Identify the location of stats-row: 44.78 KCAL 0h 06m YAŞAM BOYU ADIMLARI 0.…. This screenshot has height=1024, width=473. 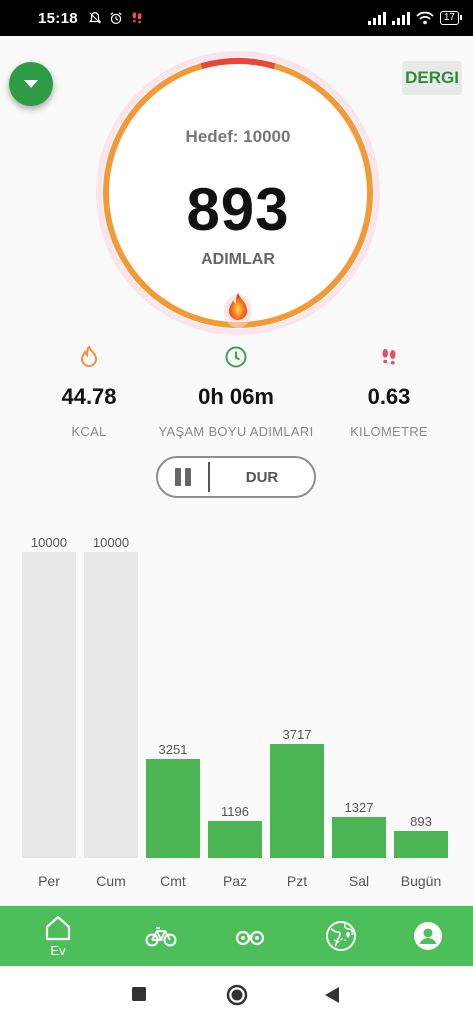
(236, 392).